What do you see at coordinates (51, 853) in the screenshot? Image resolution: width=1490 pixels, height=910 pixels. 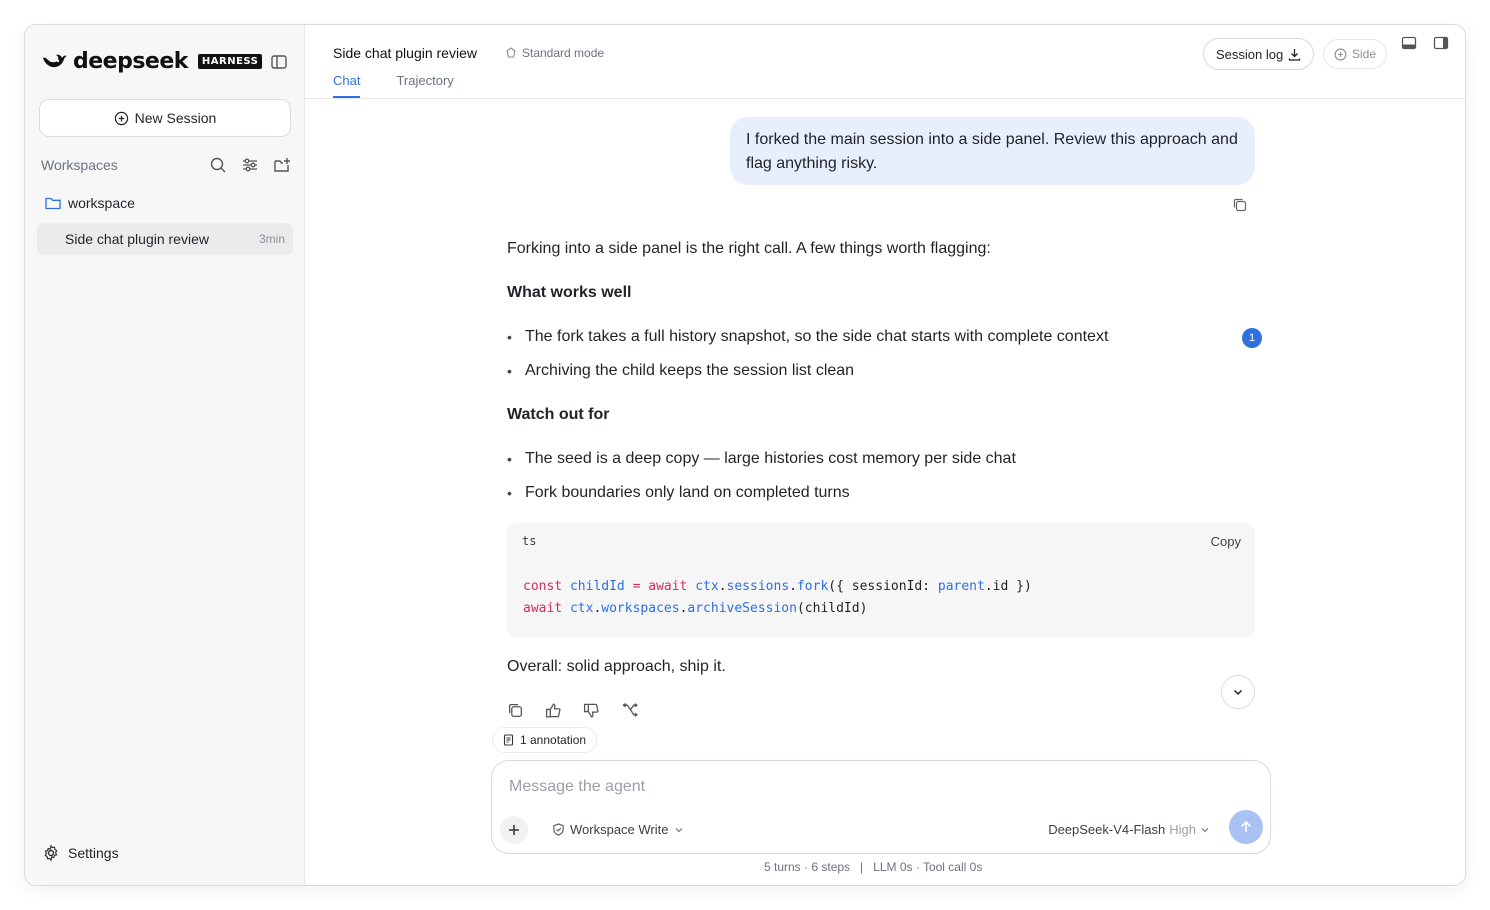 I see `gear-icon` at bounding box center [51, 853].